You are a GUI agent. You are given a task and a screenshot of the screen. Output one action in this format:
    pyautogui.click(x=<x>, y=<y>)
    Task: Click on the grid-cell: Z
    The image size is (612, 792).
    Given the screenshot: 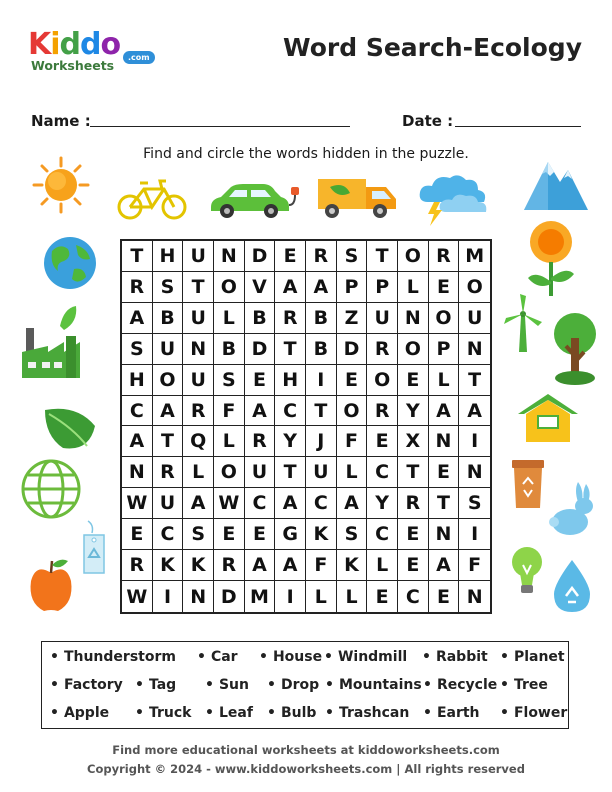 What is the action you would take?
    pyautogui.click(x=352, y=318)
    